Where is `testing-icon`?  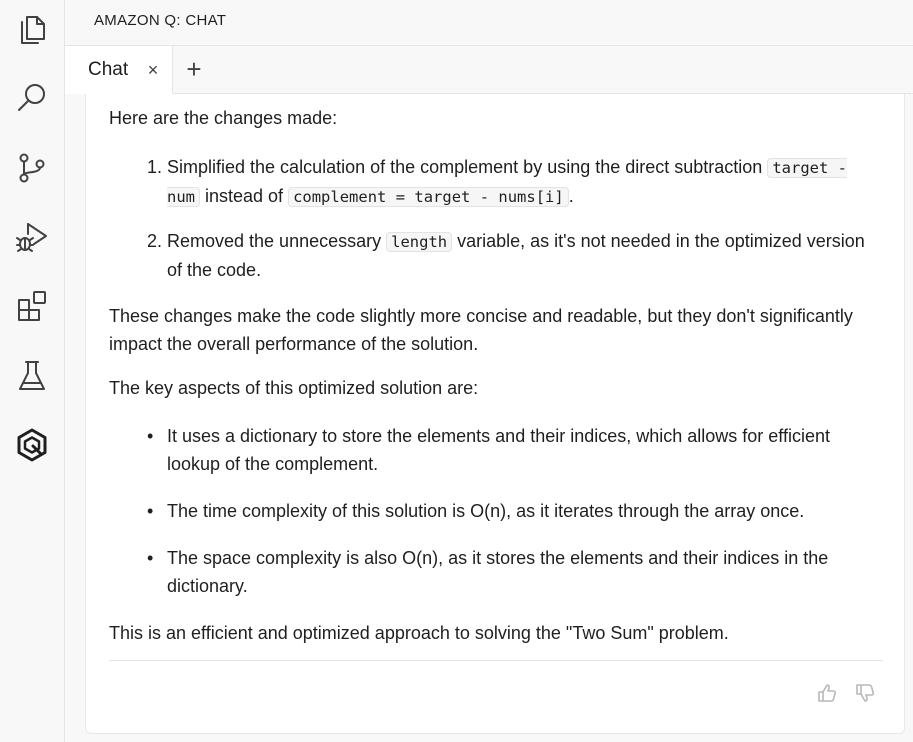
testing-icon is located at coordinates (32, 376).